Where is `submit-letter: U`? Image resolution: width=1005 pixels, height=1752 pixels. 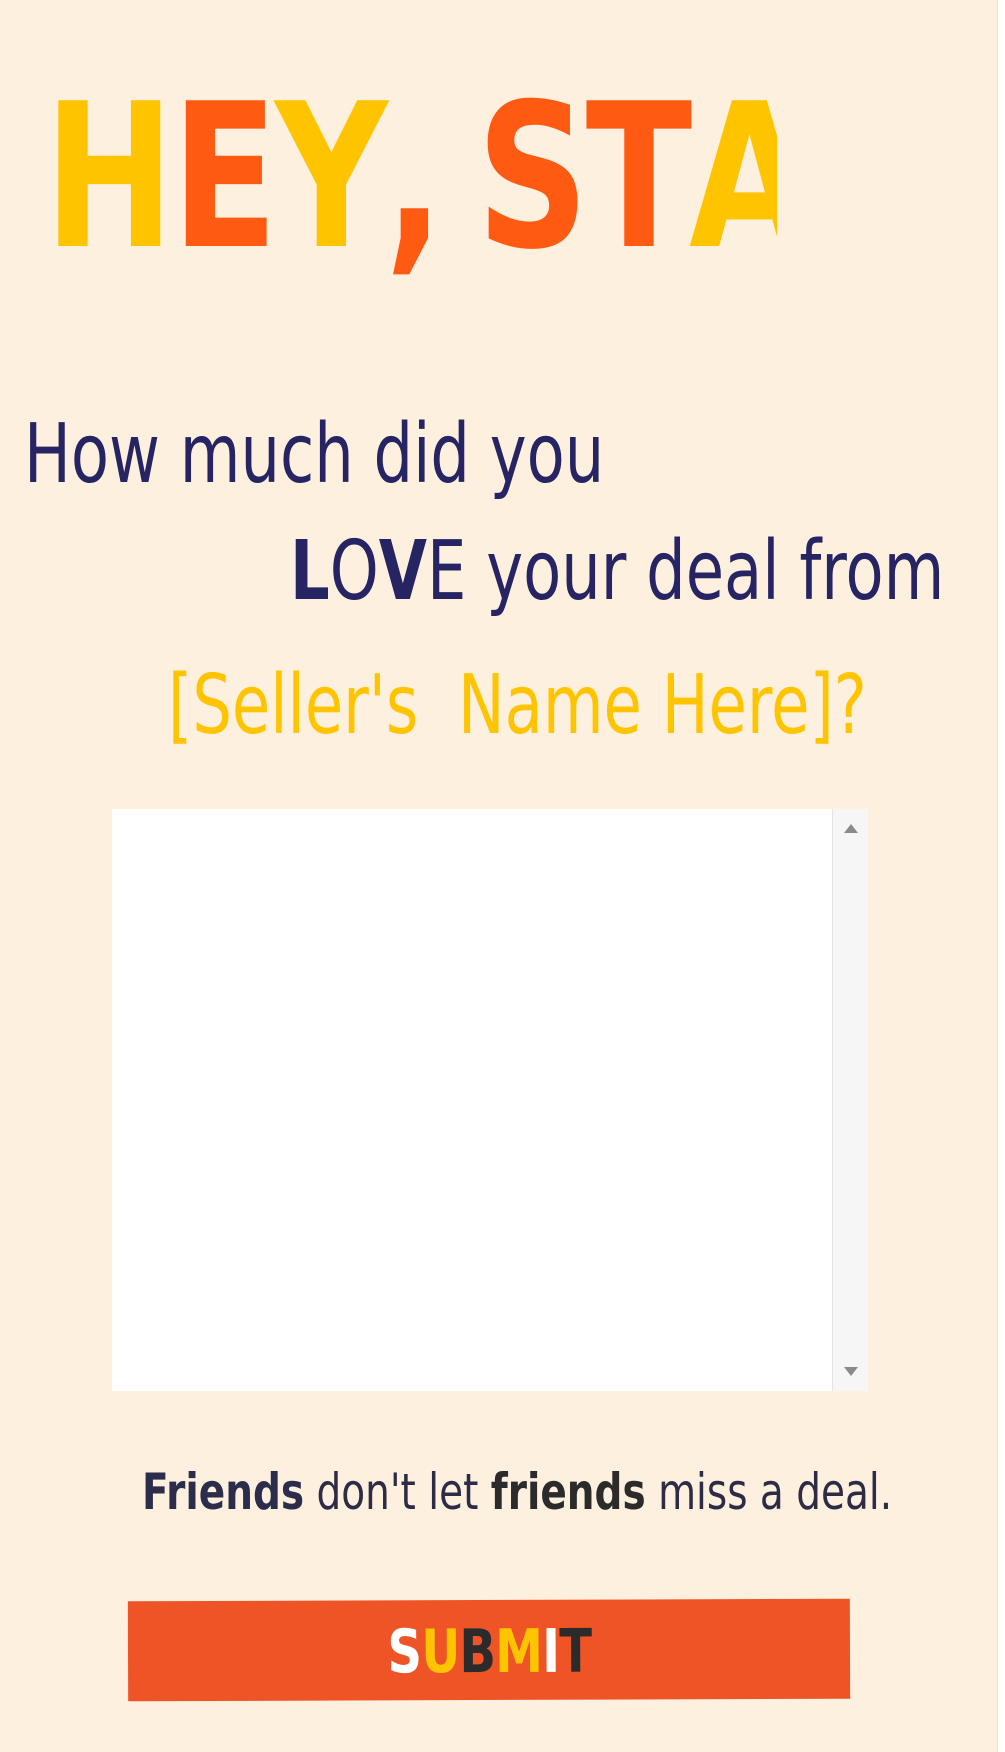
submit-letter: U is located at coordinates (440, 1652).